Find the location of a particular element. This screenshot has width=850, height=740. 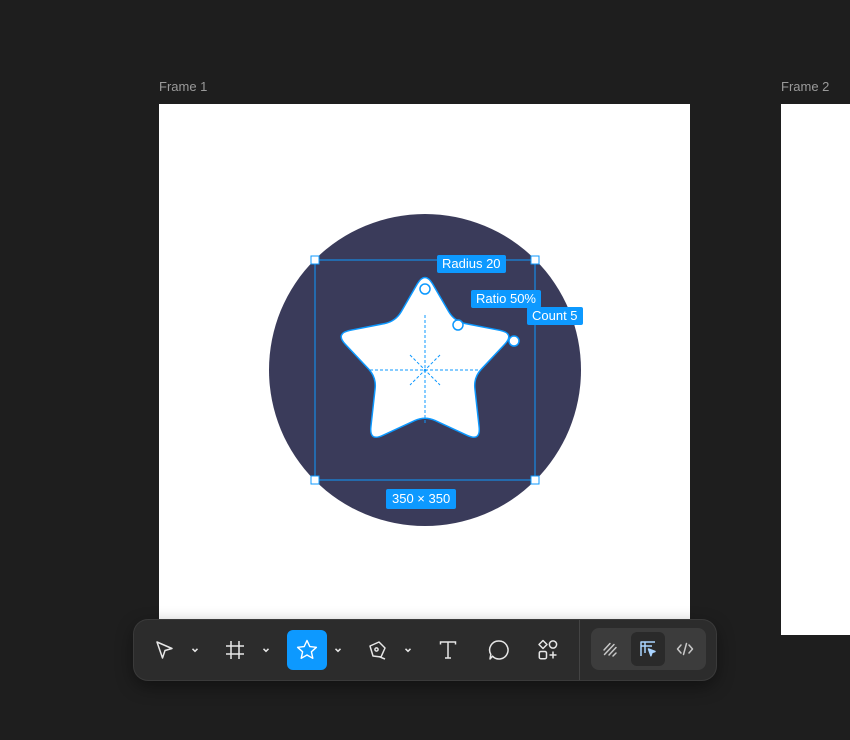

frame-2-label: Frame 2 is located at coordinates (805, 86).